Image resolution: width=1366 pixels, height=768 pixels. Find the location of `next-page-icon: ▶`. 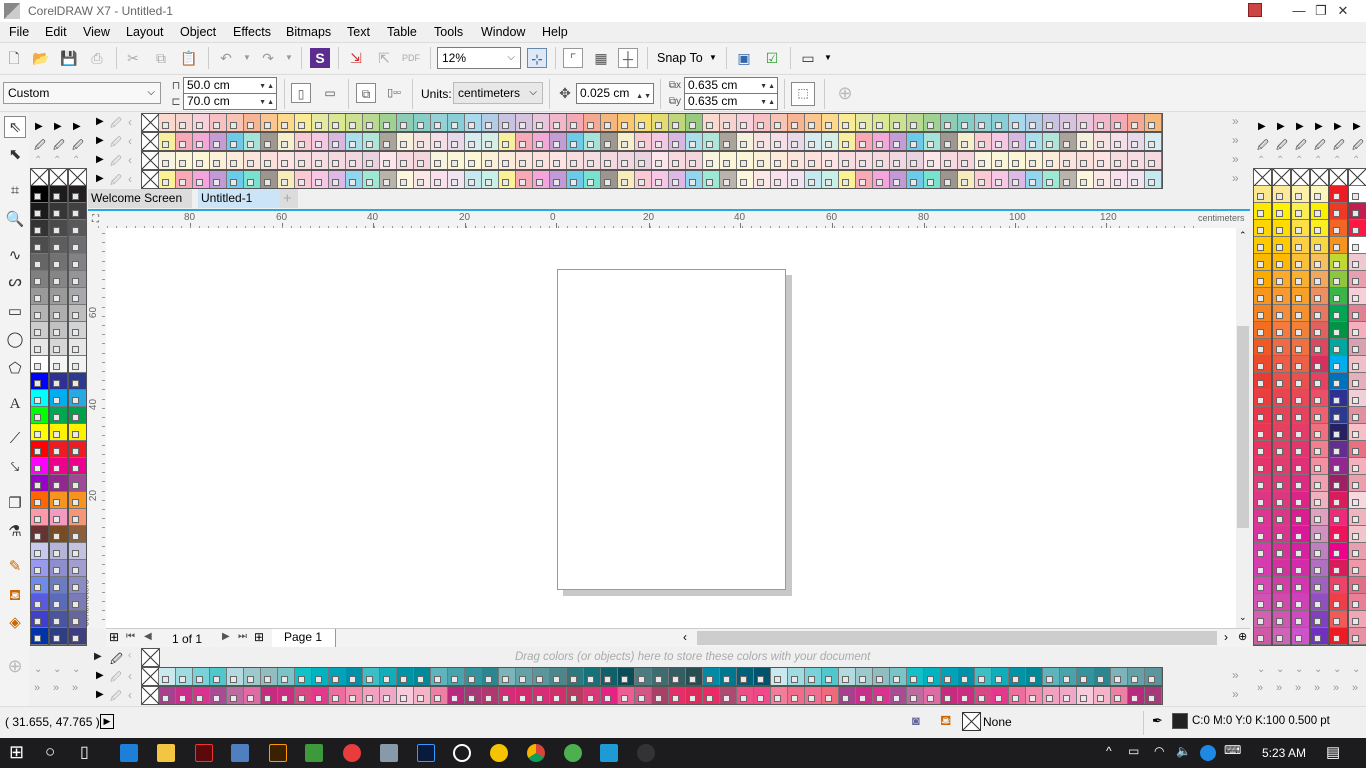

next-page-icon: ▶ is located at coordinates (226, 636).